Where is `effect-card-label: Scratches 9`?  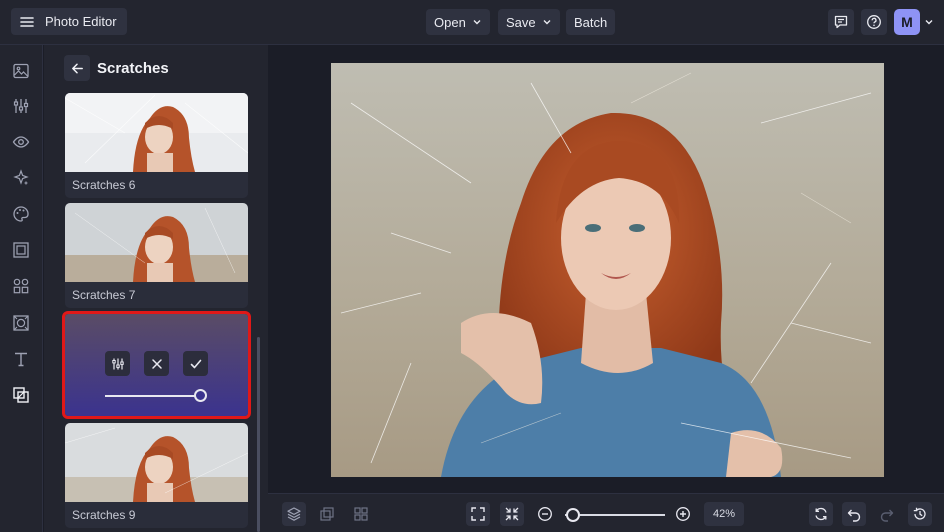
effect-card-label: Scratches 9 is located at coordinates (156, 515).